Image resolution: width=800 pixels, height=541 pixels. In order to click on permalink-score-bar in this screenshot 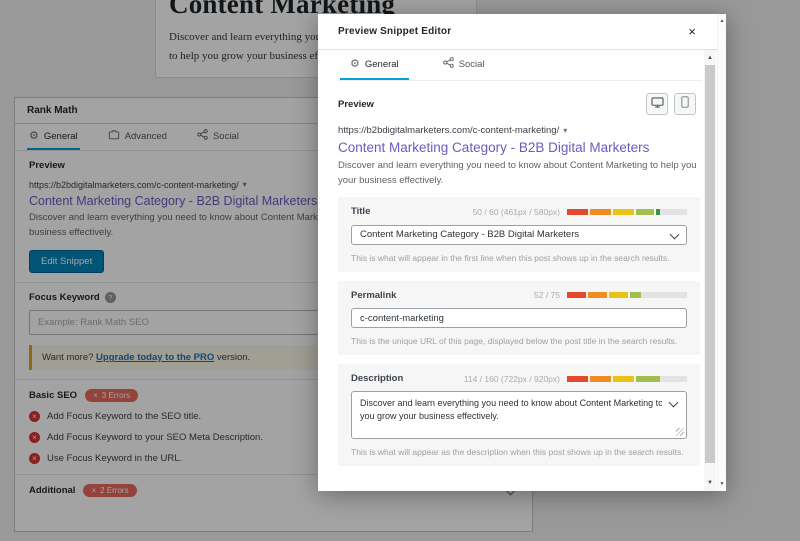, I will do `click(627, 295)`.